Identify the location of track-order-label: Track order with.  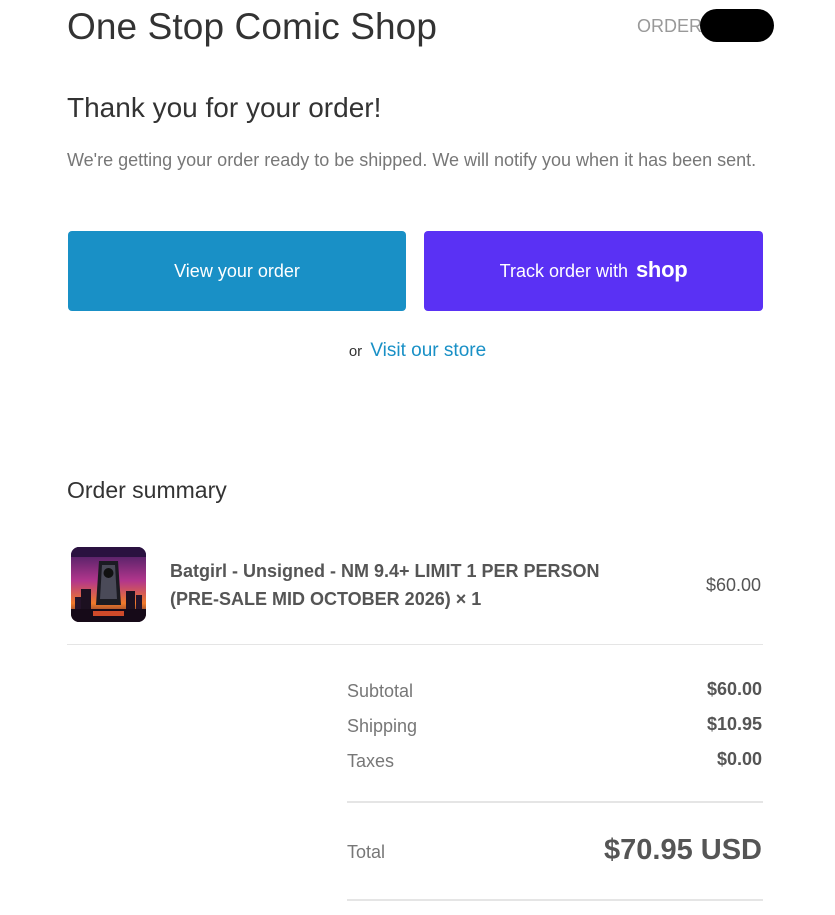
(563, 270).